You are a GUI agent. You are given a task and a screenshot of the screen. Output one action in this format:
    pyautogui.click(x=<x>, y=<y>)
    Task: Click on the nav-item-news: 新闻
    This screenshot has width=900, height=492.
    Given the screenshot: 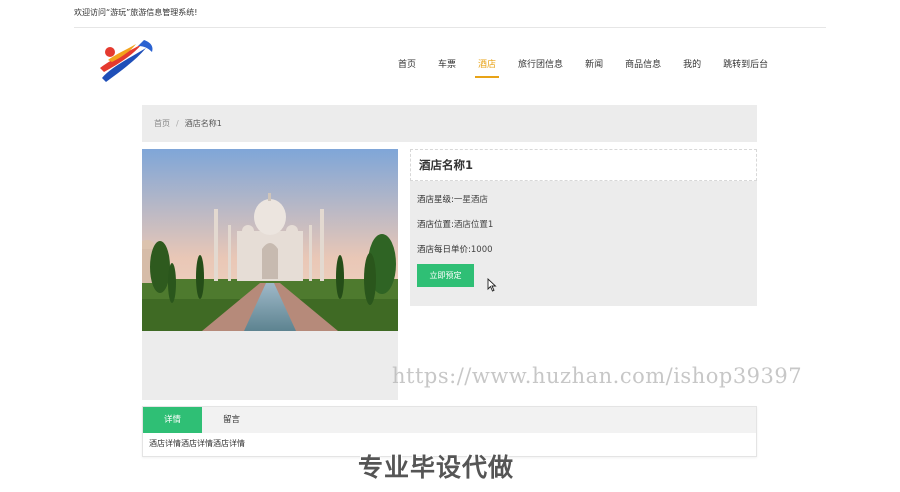 What is the action you would take?
    pyautogui.click(x=594, y=68)
    